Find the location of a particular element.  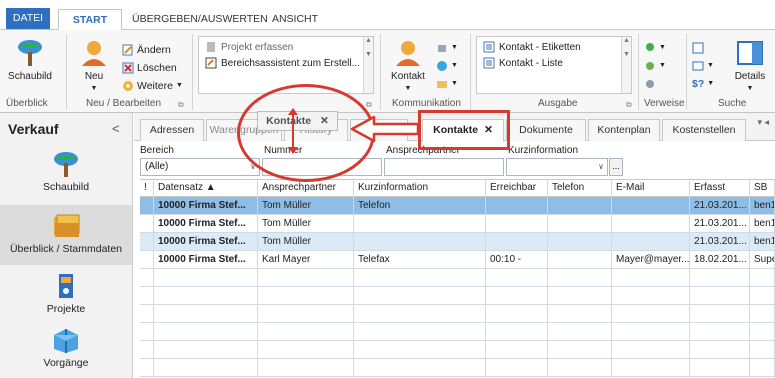

verweise-button-1: ▼ is located at coordinates (655, 48).